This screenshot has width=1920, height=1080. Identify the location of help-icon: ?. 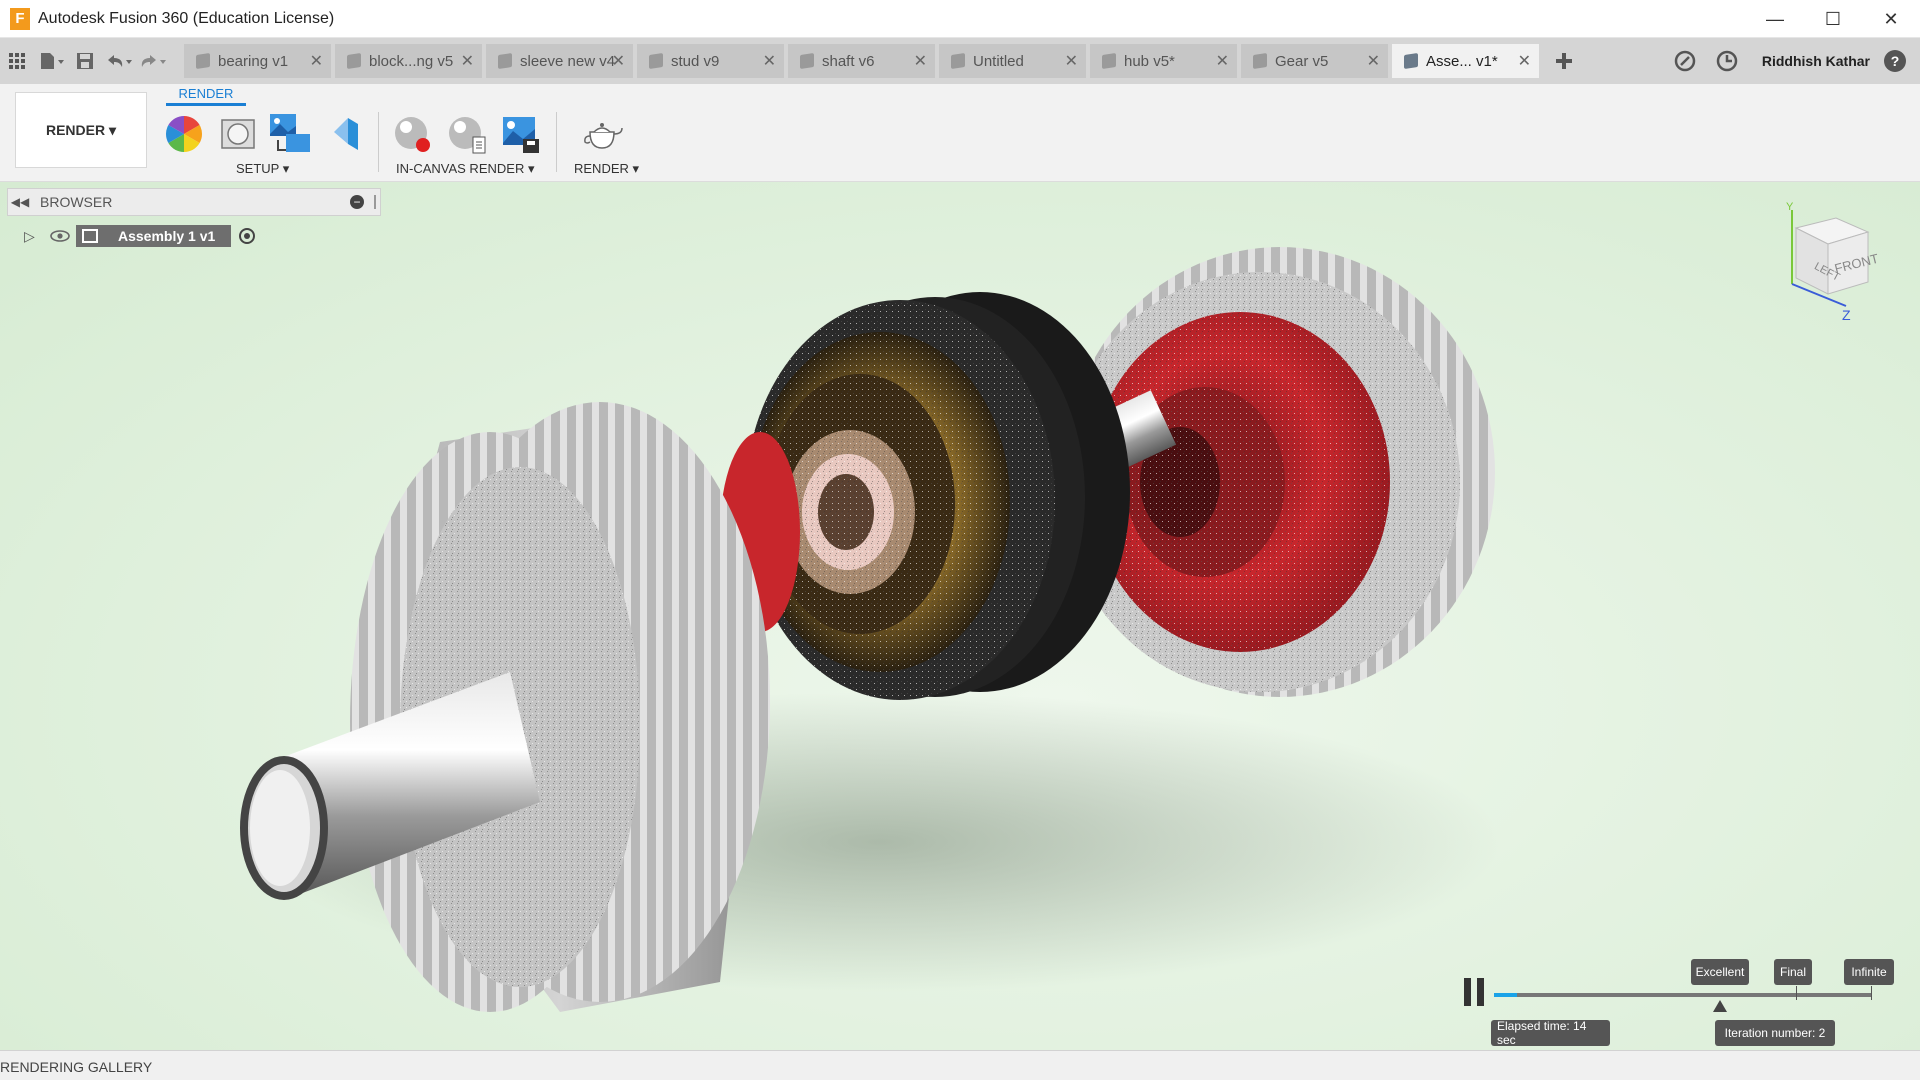
(1895, 61).